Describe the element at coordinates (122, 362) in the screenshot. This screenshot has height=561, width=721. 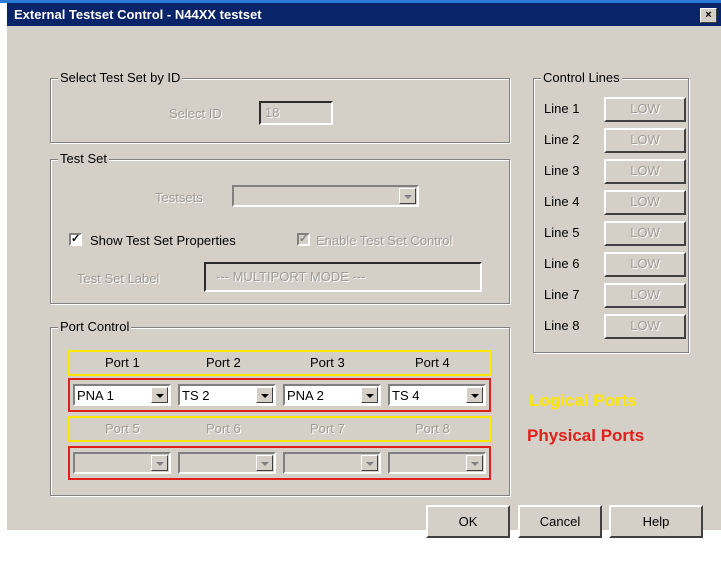
I see `port-label: Port 1` at that location.